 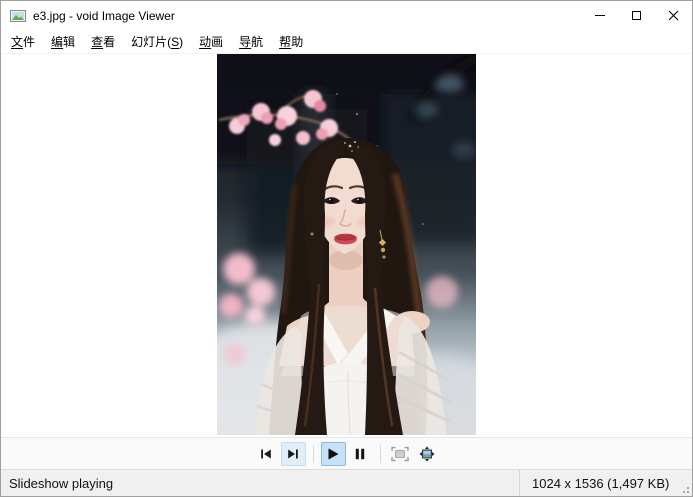 I want to click on titlebar: e3.jpg - void Image Viewer, so click(x=346, y=15).